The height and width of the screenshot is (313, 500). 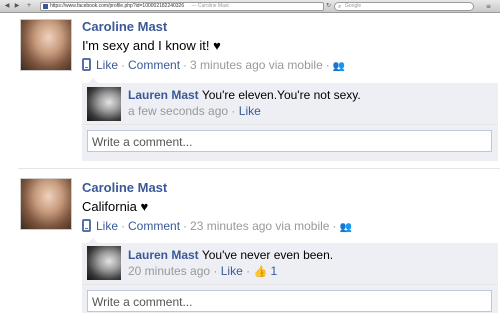 I want to click on add-icon: +, so click(x=29, y=6).